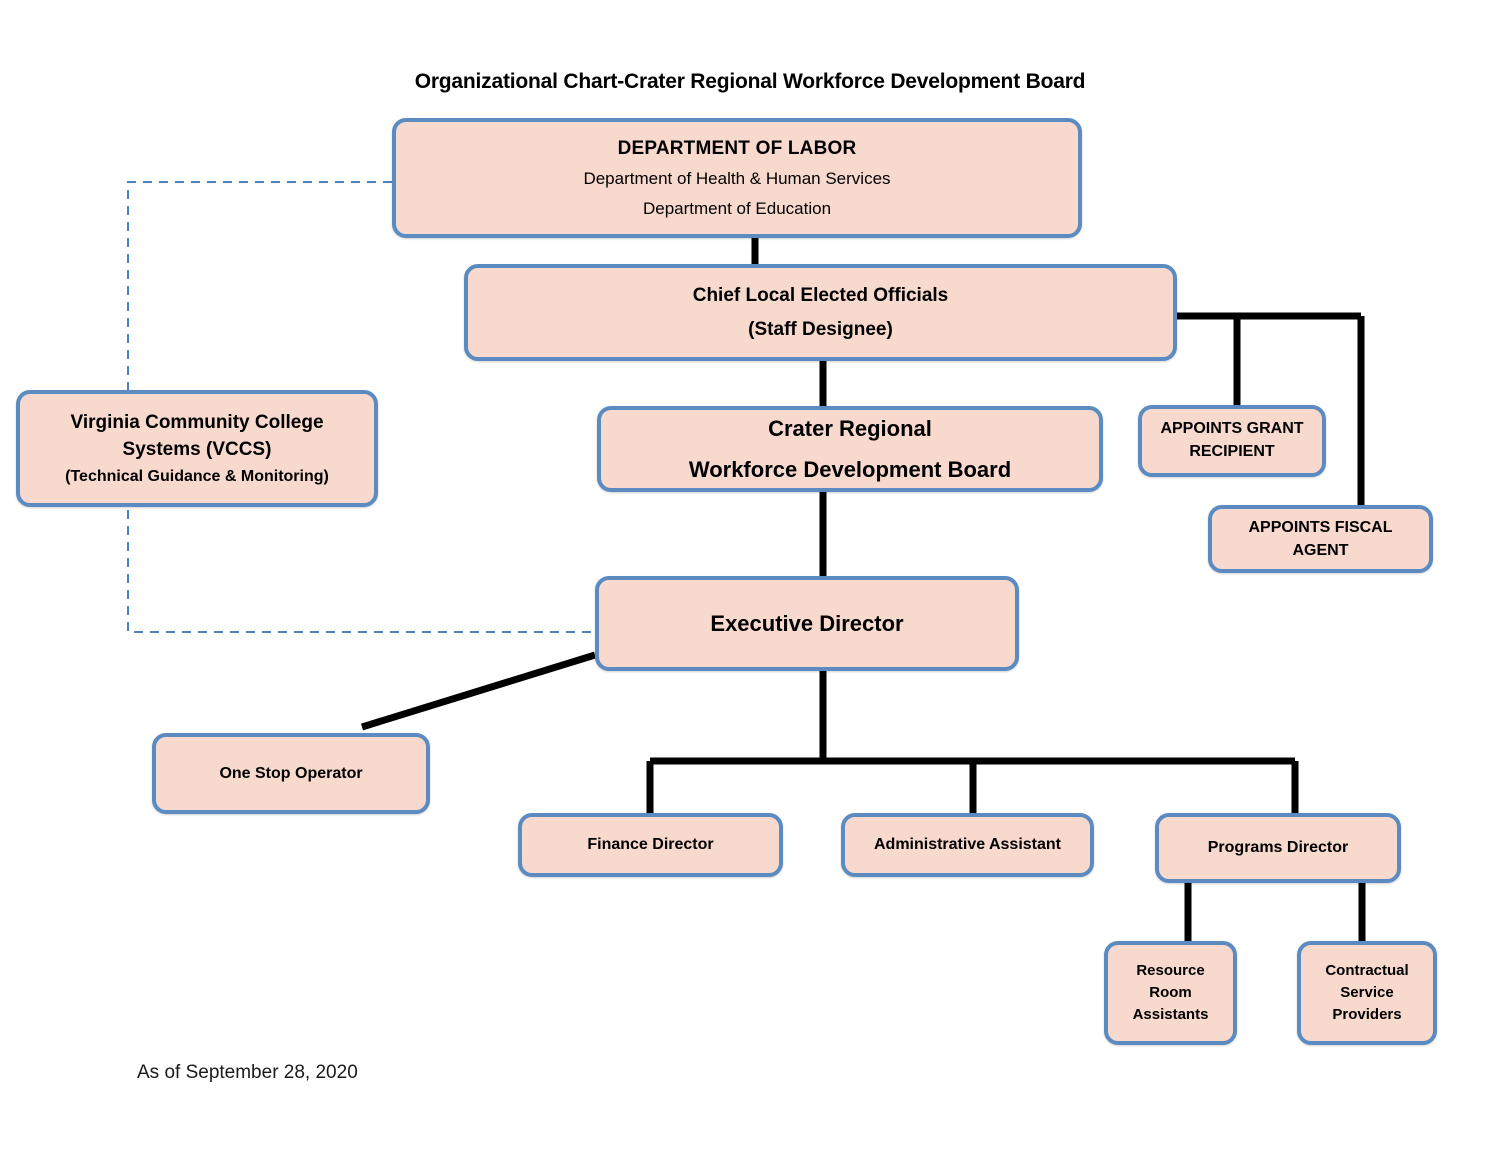  I want to click on node-vccs-line-0: Virginia Community College, so click(197, 423).